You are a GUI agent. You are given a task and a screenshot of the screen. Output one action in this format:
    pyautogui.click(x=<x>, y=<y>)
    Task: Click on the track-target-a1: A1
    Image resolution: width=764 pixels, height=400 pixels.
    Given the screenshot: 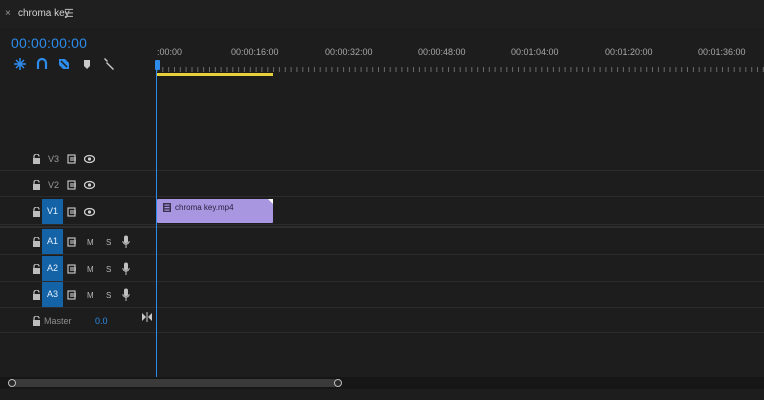 What is the action you would take?
    pyautogui.click(x=52, y=241)
    